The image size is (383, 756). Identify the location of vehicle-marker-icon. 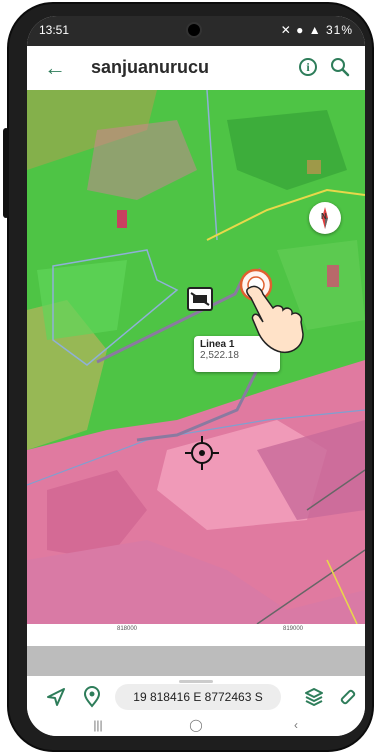
(200, 299).